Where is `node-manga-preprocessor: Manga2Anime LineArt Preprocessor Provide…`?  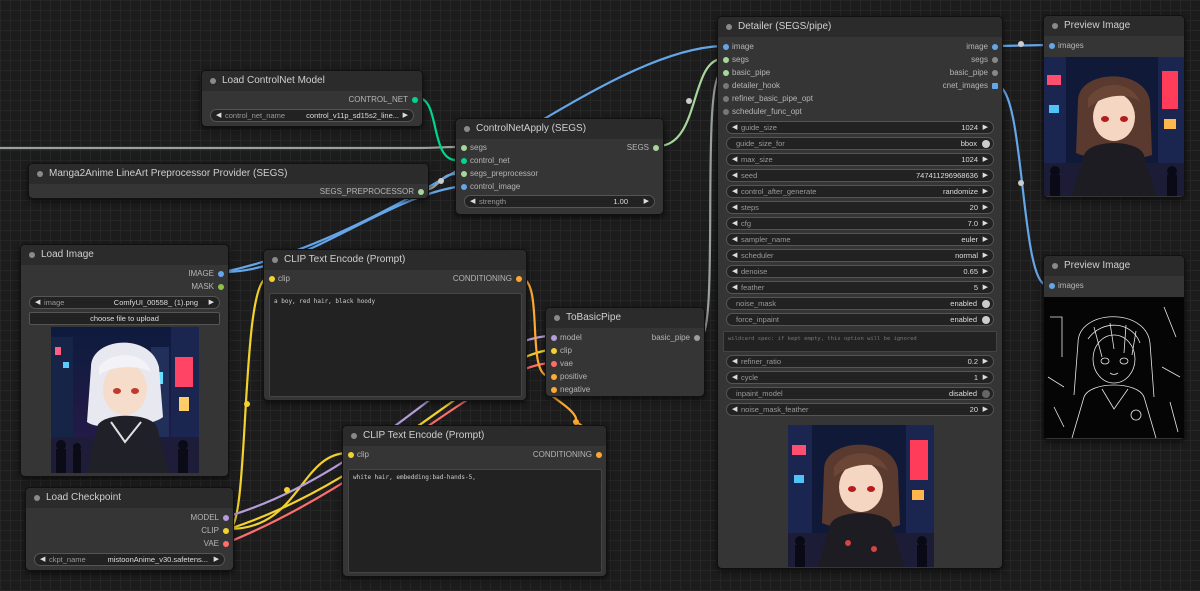
node-manga-preprocessor: Manga2Anime LineArt Preprocessor Provide… is located at coordinates (228, 181).